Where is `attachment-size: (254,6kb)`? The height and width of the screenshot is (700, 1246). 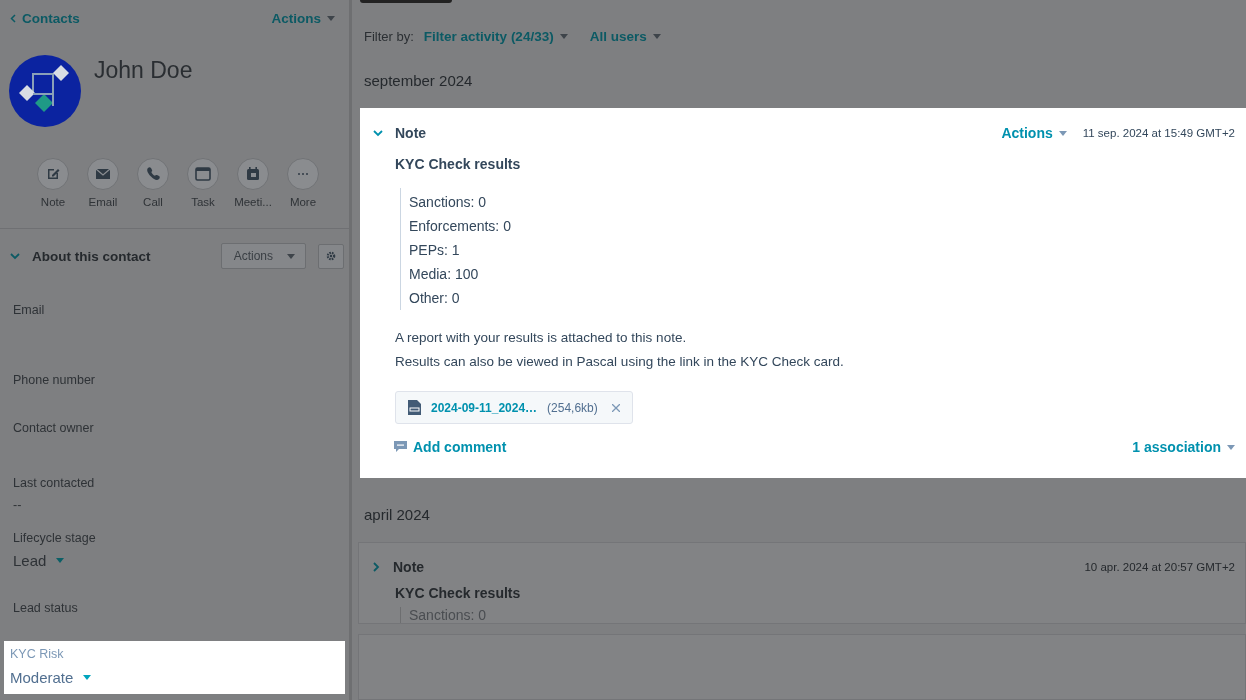 attachment-size: (254,6kb) is located at coordinates (572, 407).